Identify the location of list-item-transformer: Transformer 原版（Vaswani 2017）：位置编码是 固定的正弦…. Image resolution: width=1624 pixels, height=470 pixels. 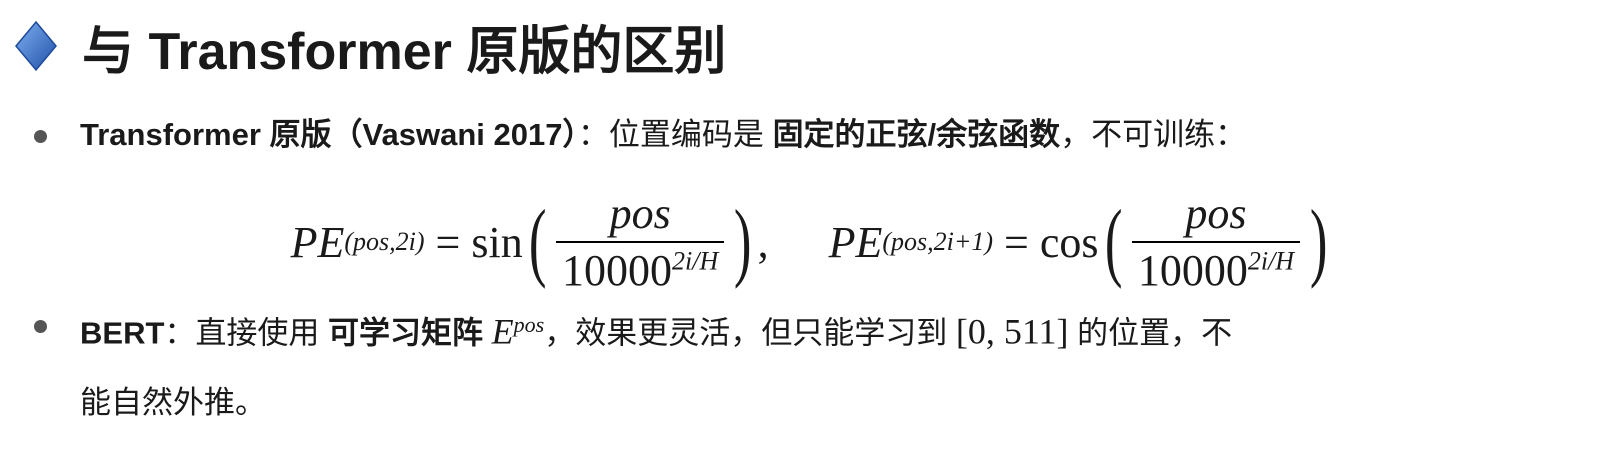
(797, 135).